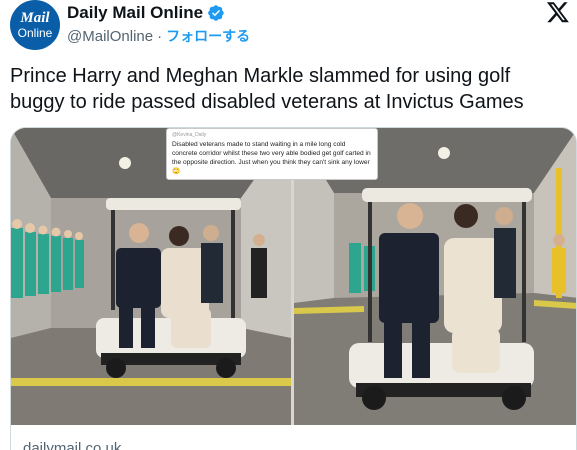  What do you see at coordinates (72, 445) in the screenshot?
I see `link-domain: dailymail.co.uk` at bounding box center [72, 445].